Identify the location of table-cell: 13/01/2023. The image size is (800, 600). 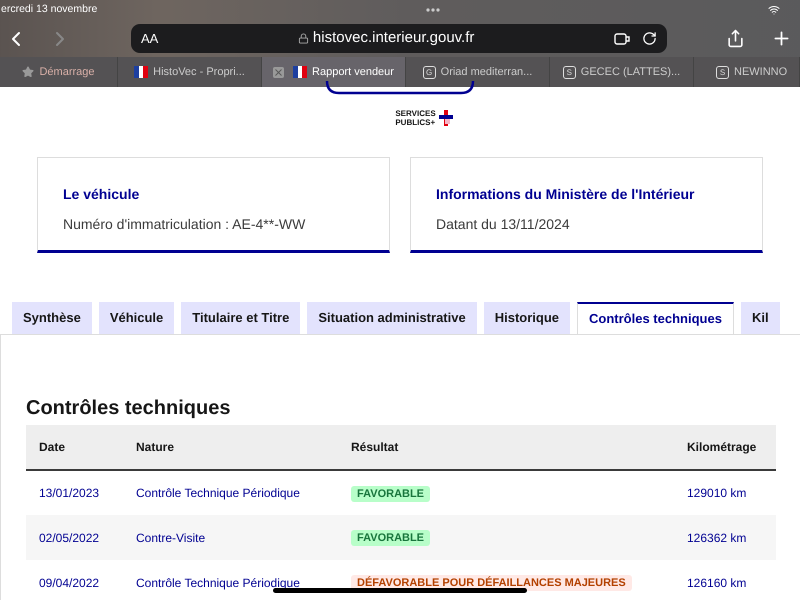
(81, 492).